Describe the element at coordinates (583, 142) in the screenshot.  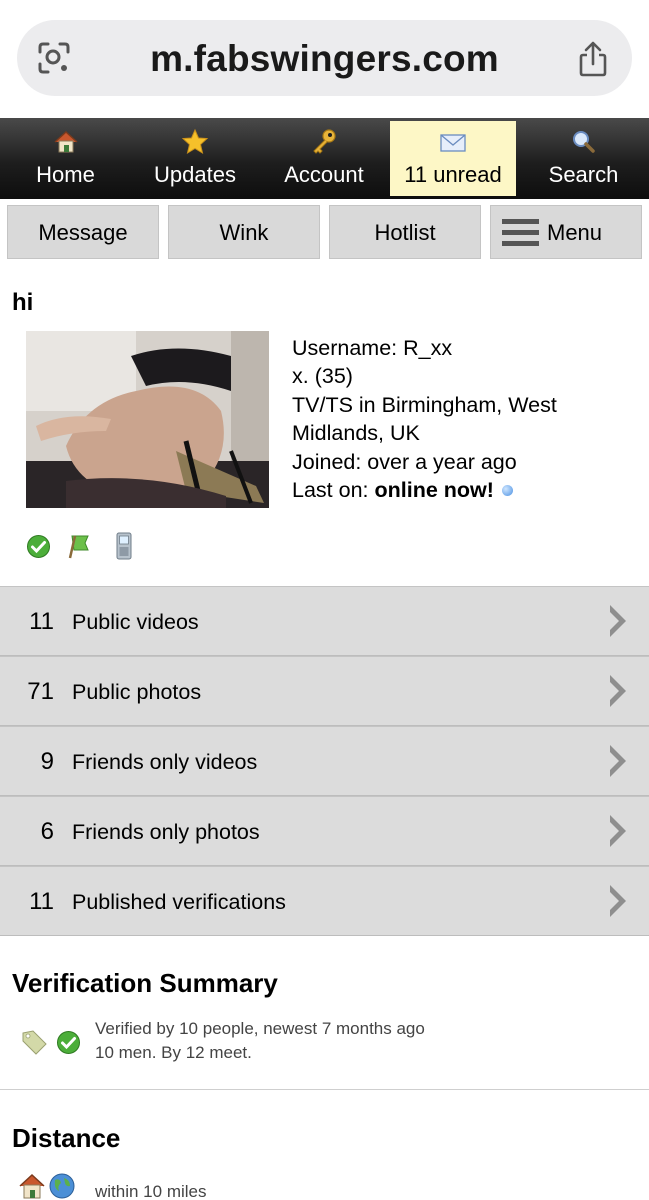
I see `magnifier-icon` at that location.